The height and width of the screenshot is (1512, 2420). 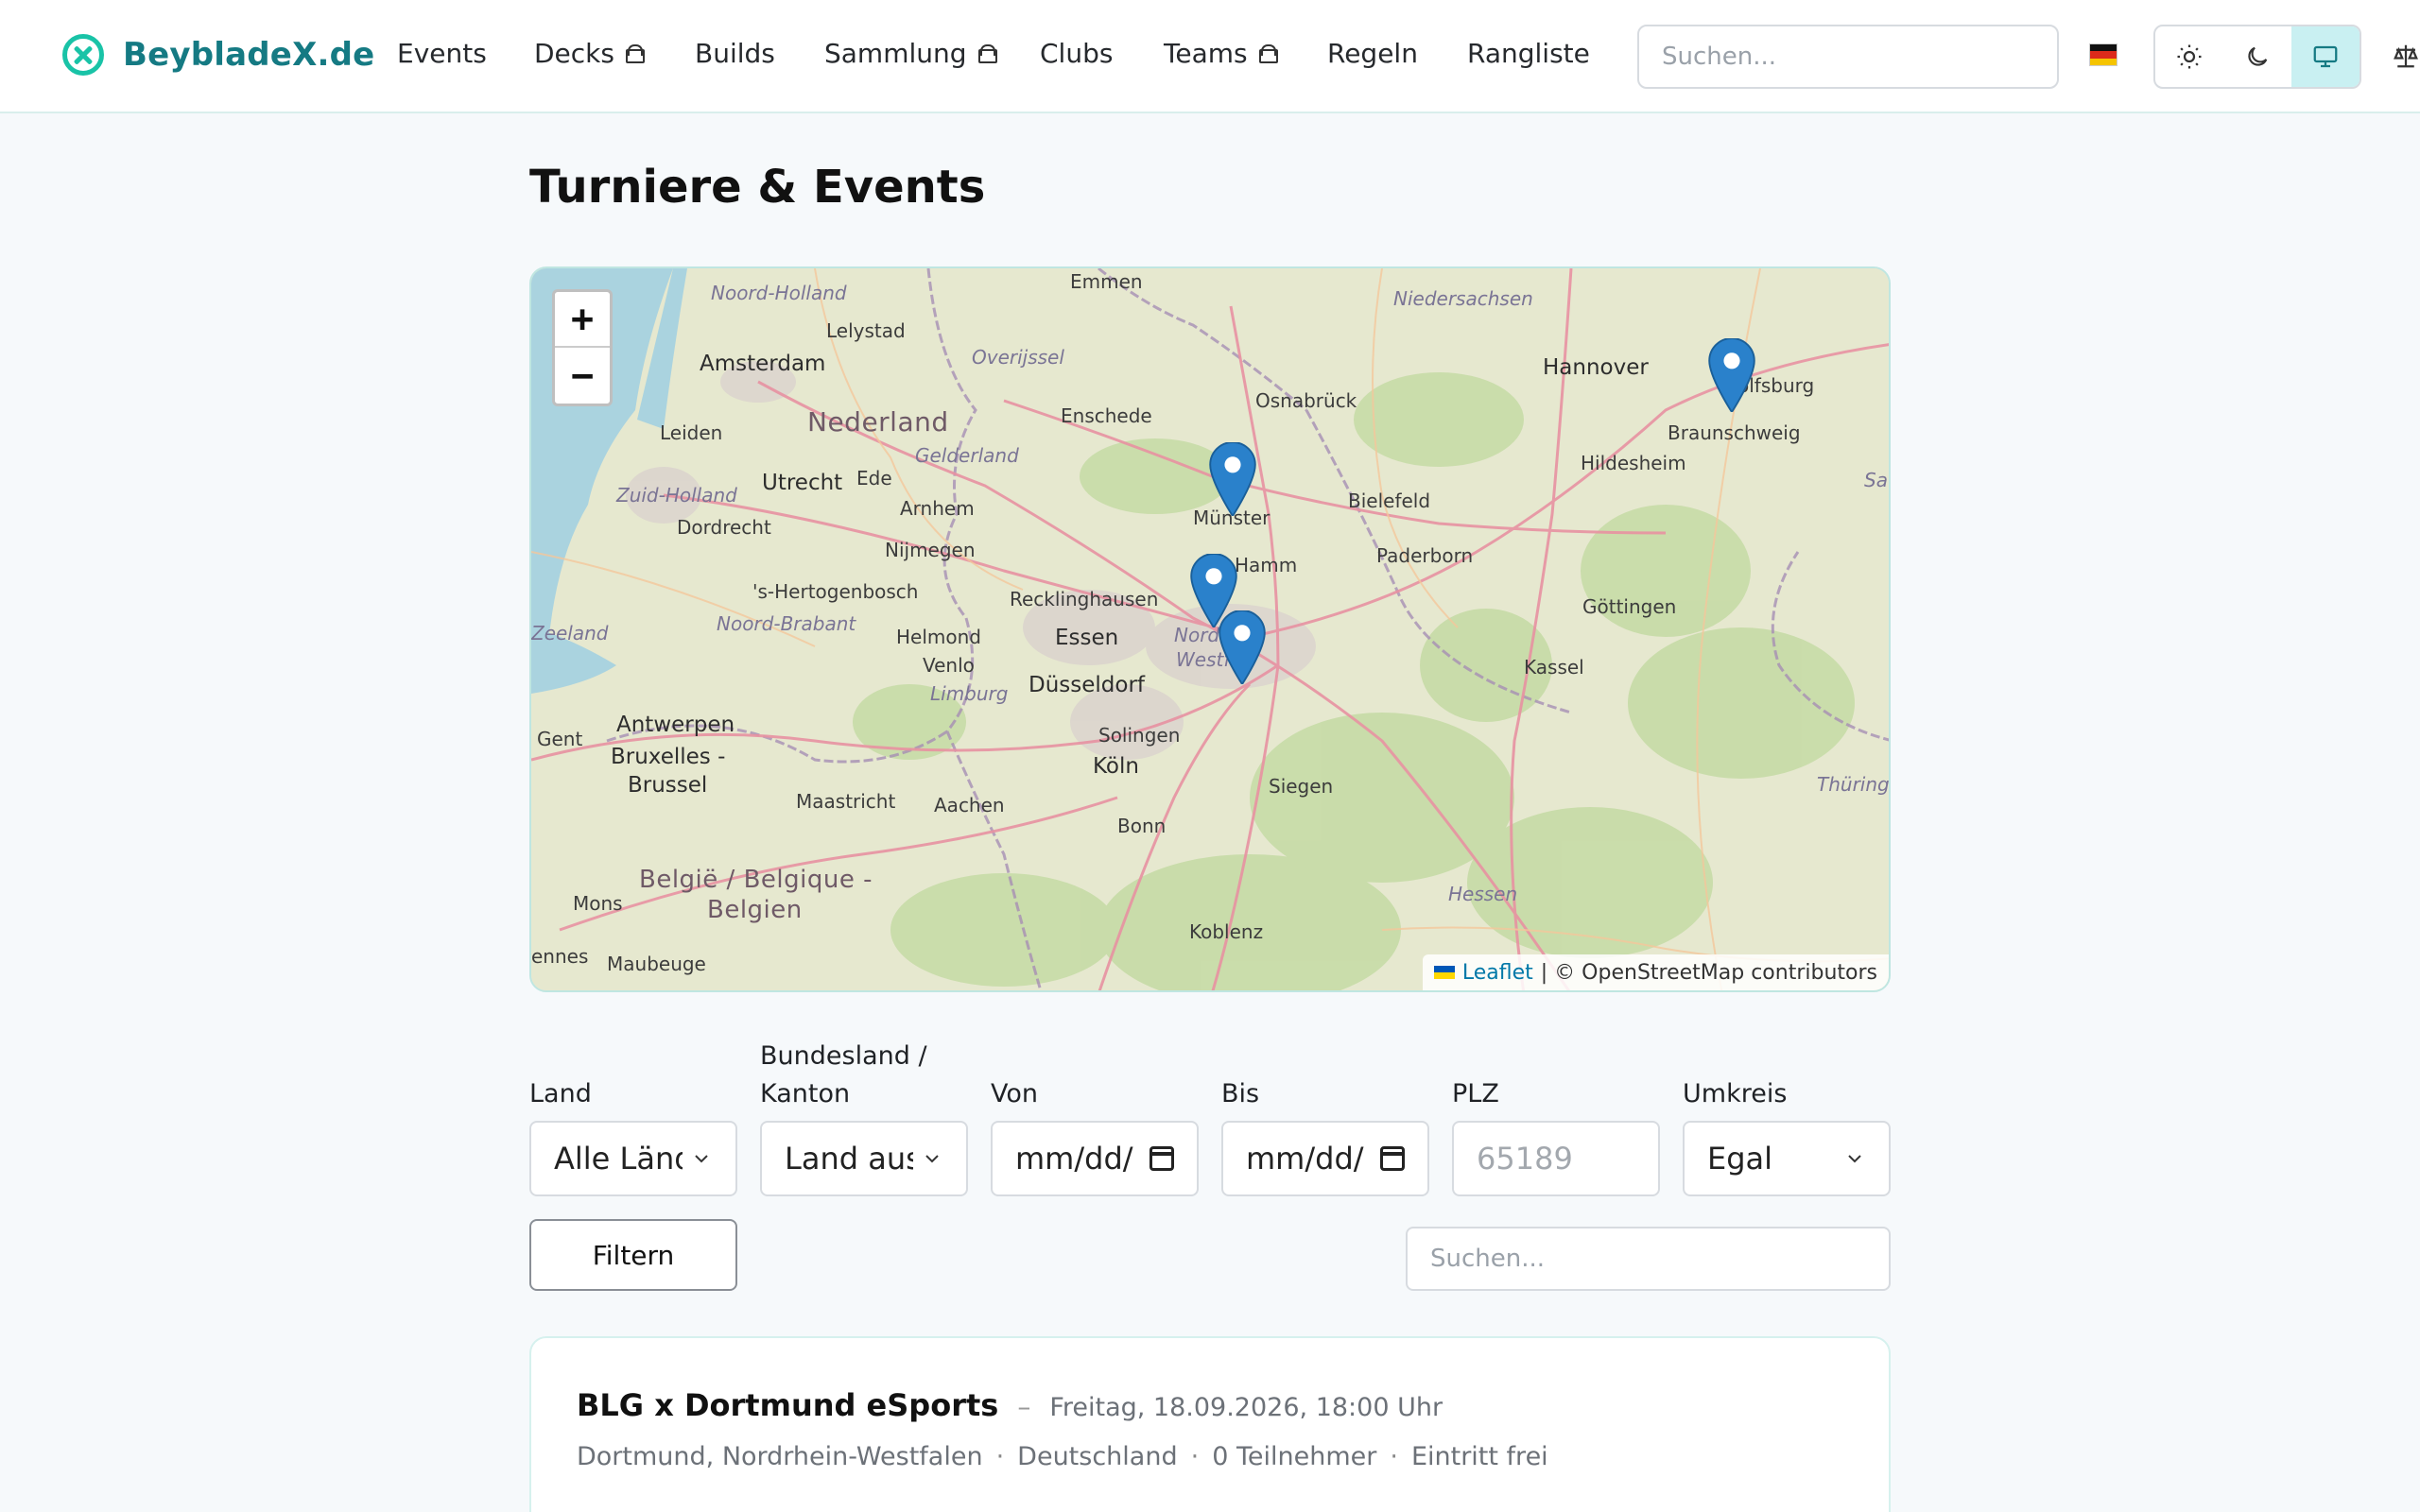 I want to click on map-label: Antwerpen, so click(x=675, y=725).